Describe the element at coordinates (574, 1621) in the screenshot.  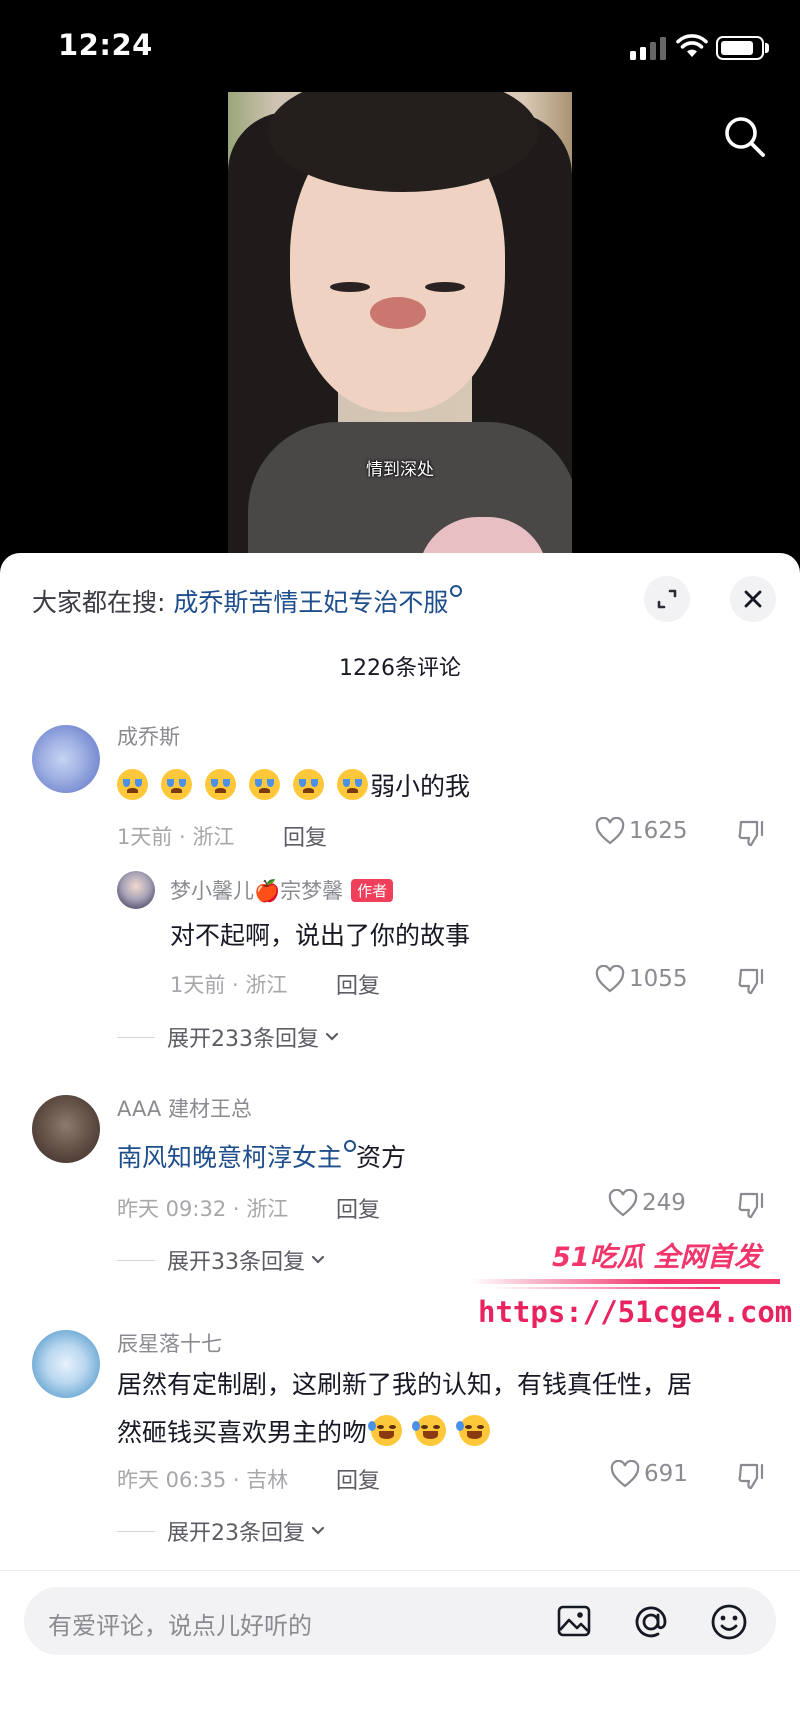
I see `image-icon` at that location.